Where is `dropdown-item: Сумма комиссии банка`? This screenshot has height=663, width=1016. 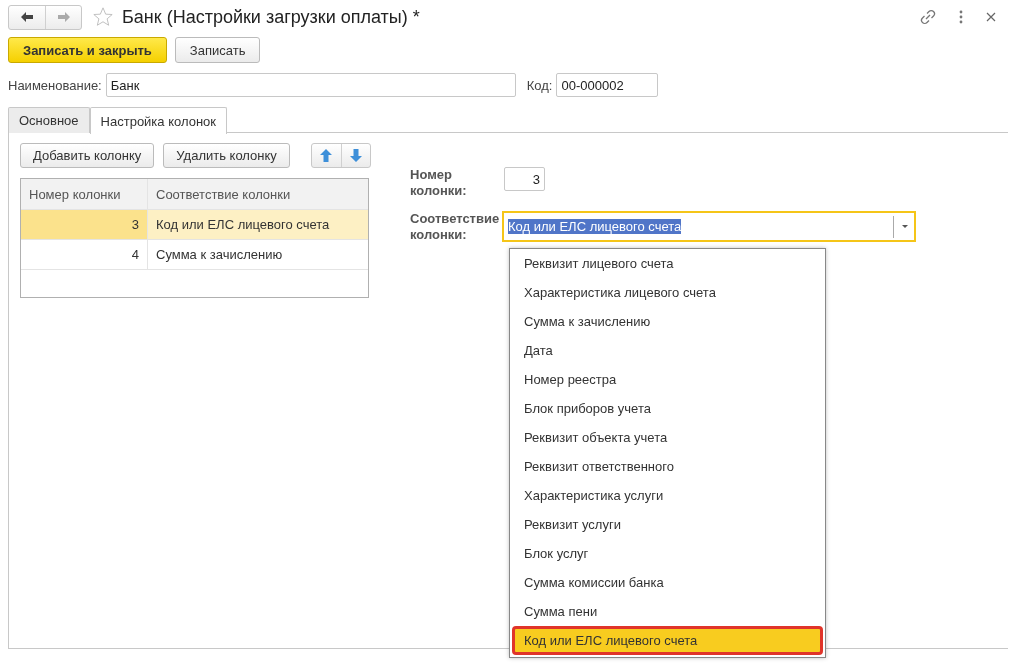
dropdown-item: Сумма комиссии банка is located at coordinates (667, 582).